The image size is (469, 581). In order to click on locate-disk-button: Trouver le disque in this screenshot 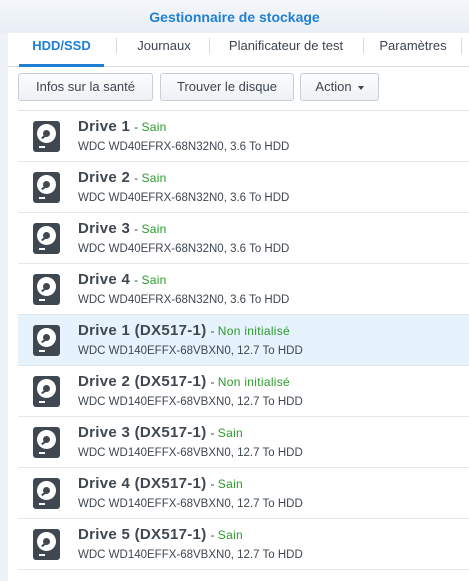, I will do `click(227, 87)`.